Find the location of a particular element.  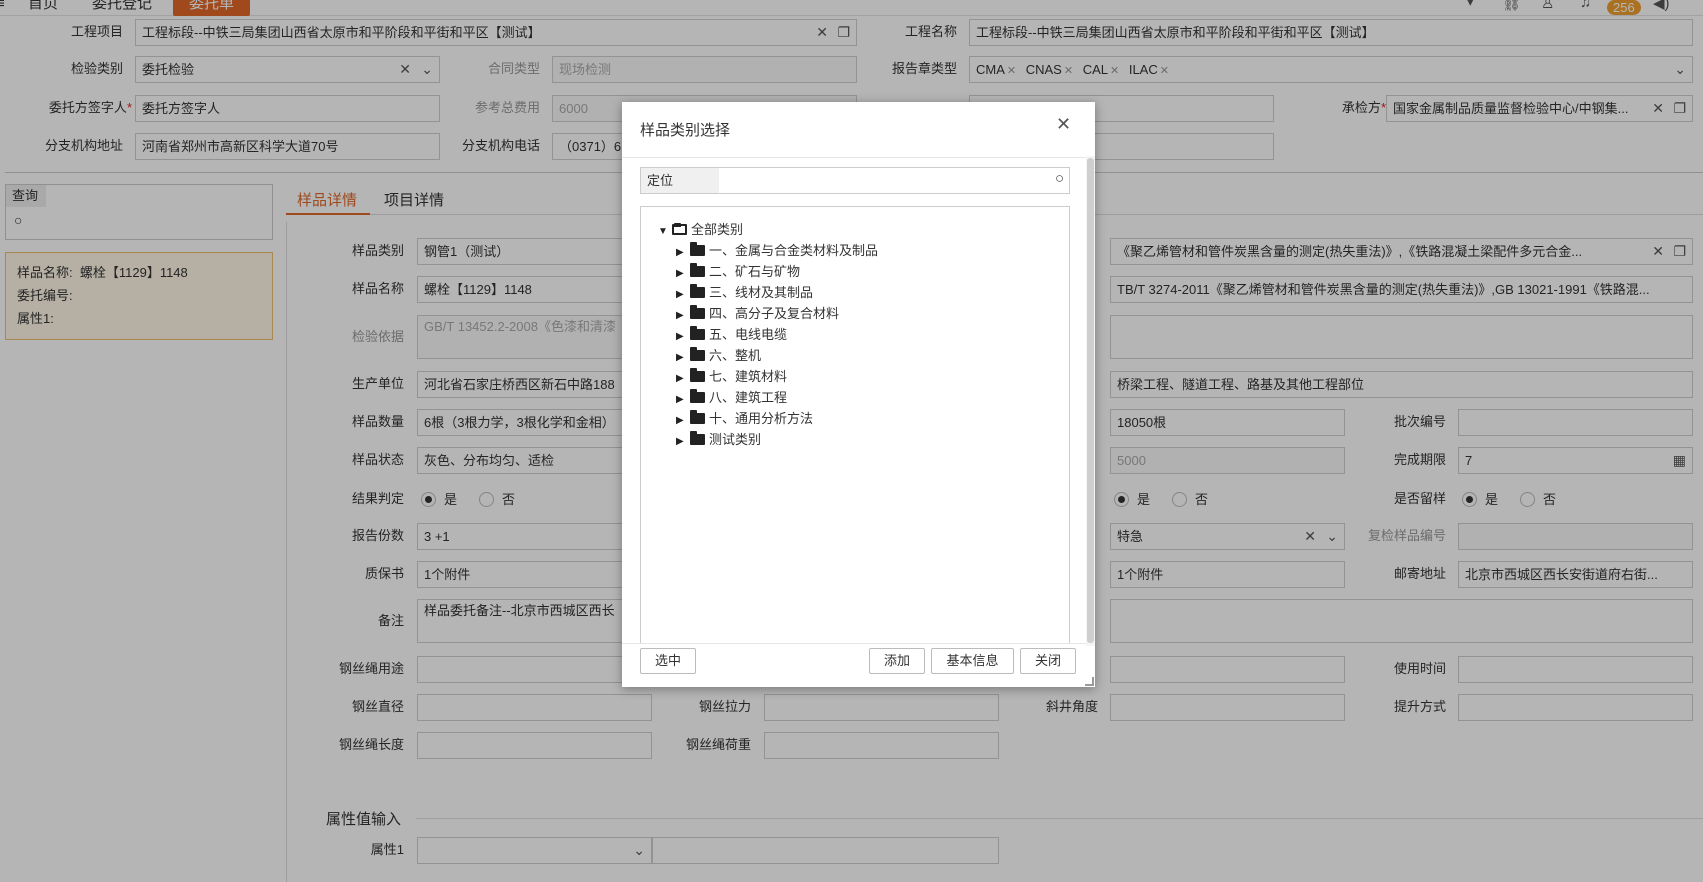

tree-item-label: 四、高分子及复合材料 is located at coordinates (774, 313).